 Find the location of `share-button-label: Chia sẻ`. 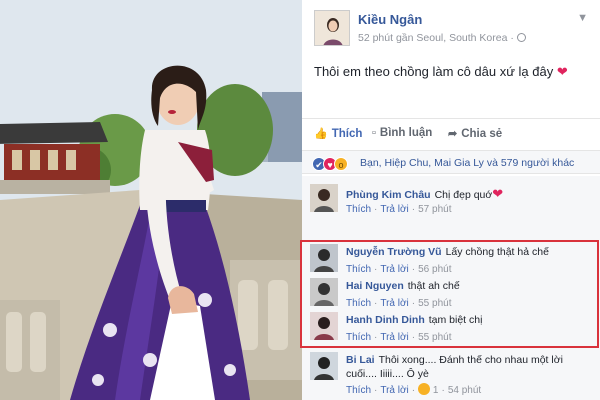

share-button-label: Chia sẻ is located at coordinates (482, 134).